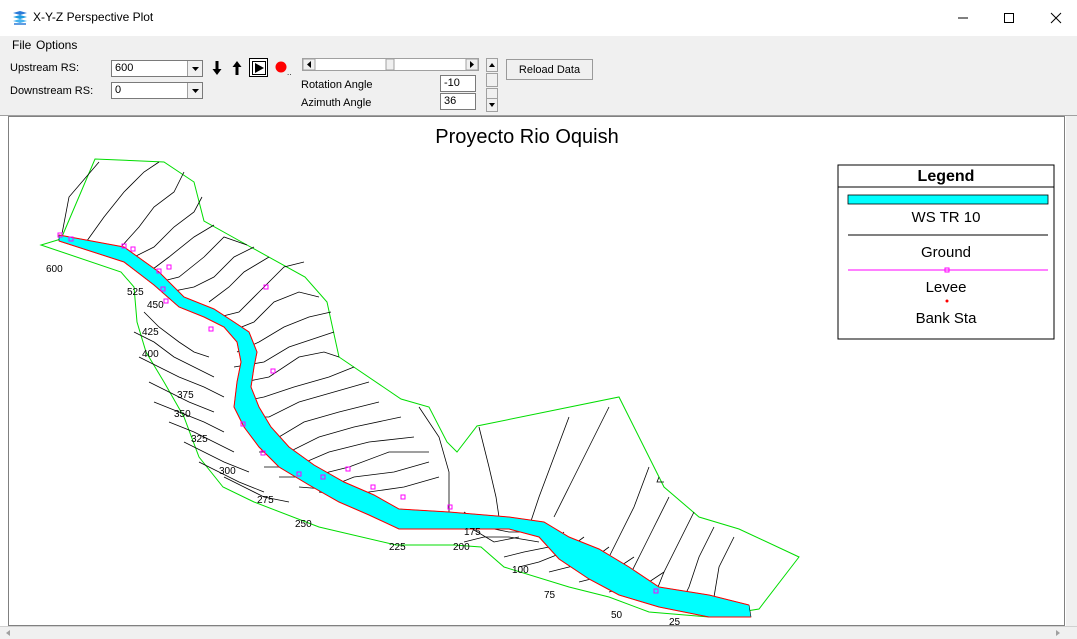 Image resolution: width=1077 pixels, height=639 pixels. Describe the element at coordinates (948, 199) in the screenshot. I see `legend-swatch-ws` at that location.